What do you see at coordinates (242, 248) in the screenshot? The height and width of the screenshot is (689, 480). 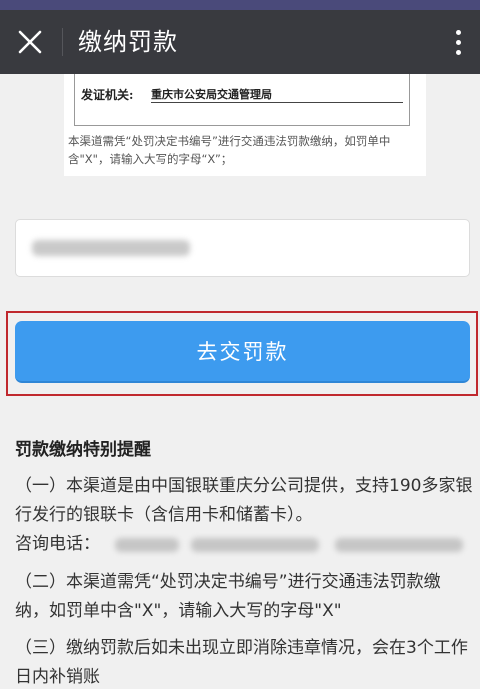 I see `decision-number-input: ●●●●●●●●●●●●●●●` at bounding box center [242, 248].